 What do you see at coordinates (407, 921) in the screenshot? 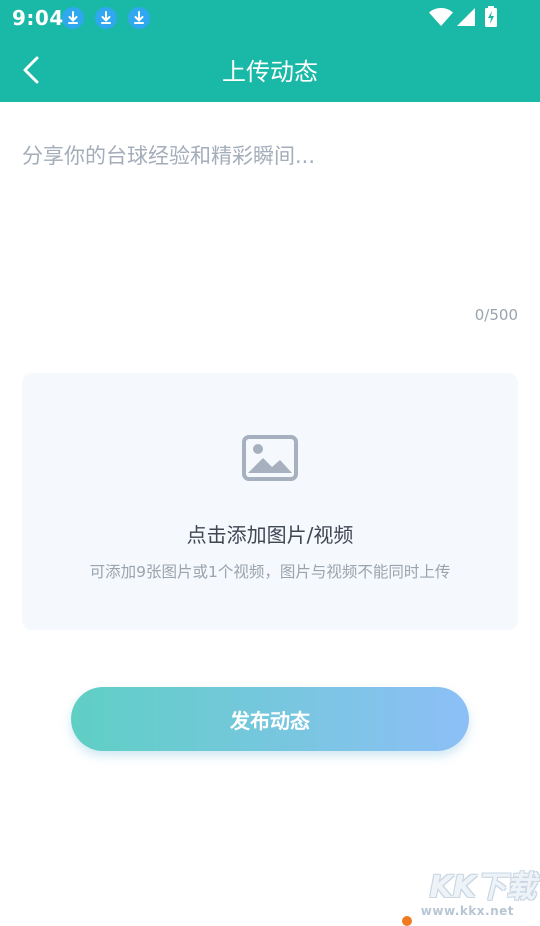
I see `watermark-dot` at bounding box center [407, 921].